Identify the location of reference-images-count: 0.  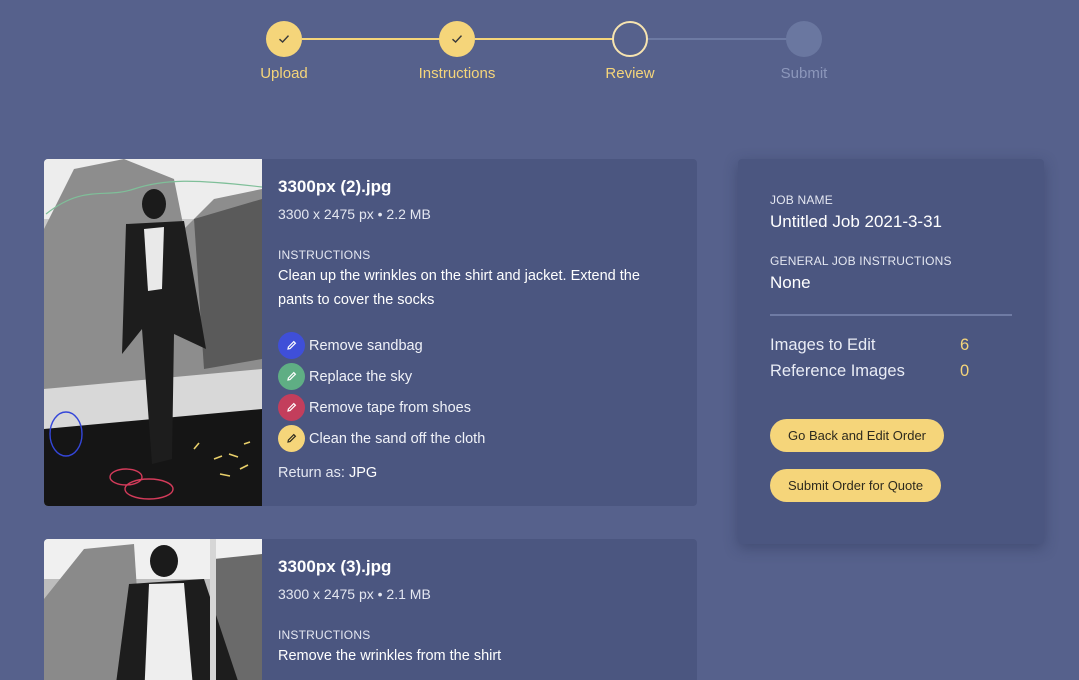
(965, 371).